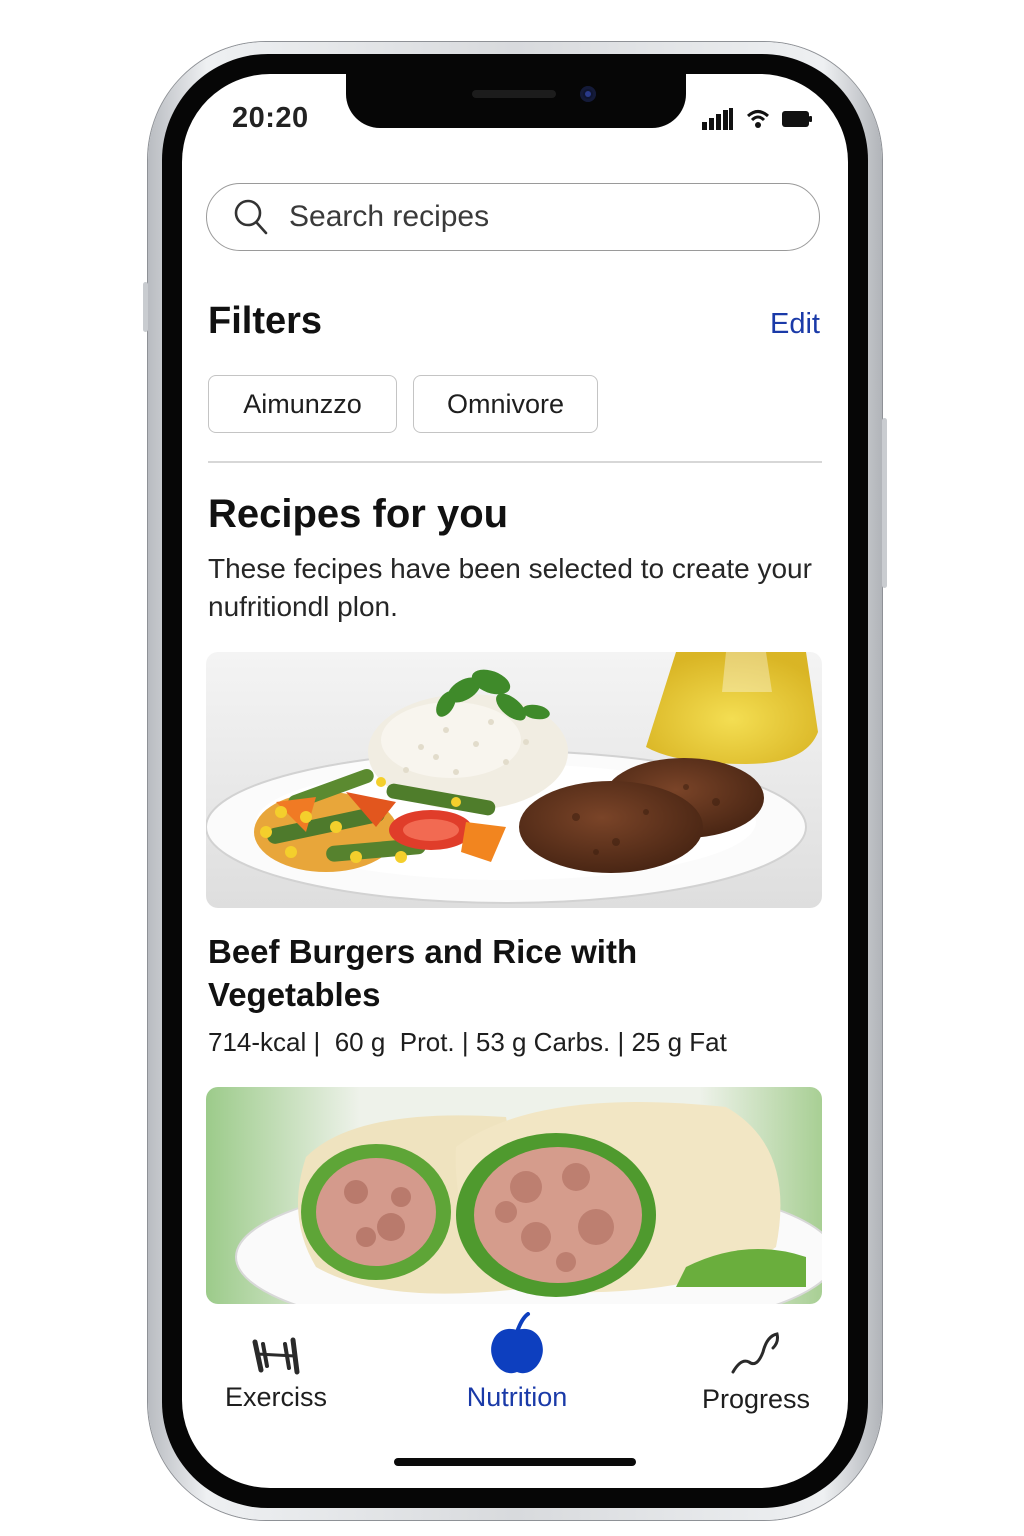  I want to click on apple-icon, so click(517, 1344).